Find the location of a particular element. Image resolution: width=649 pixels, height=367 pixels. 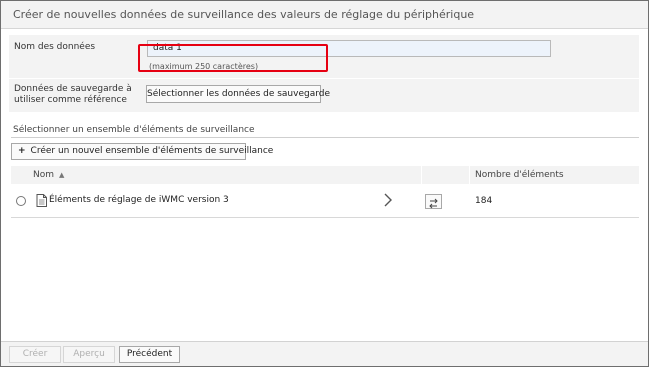

create-button: Créer is located at coordinates (35, 354).